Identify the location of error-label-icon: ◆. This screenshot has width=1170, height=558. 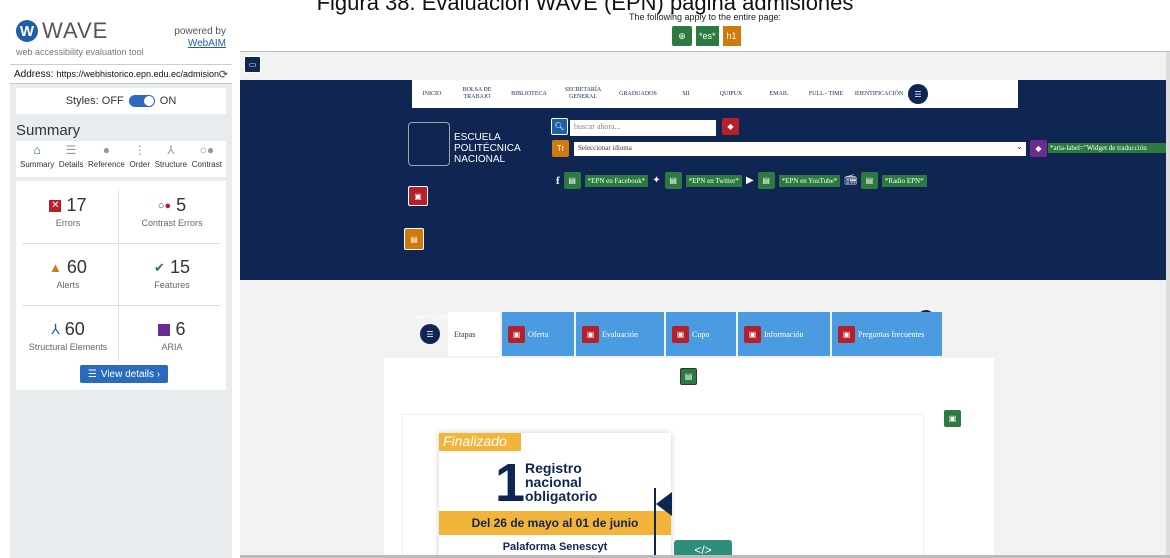
(730, 126).